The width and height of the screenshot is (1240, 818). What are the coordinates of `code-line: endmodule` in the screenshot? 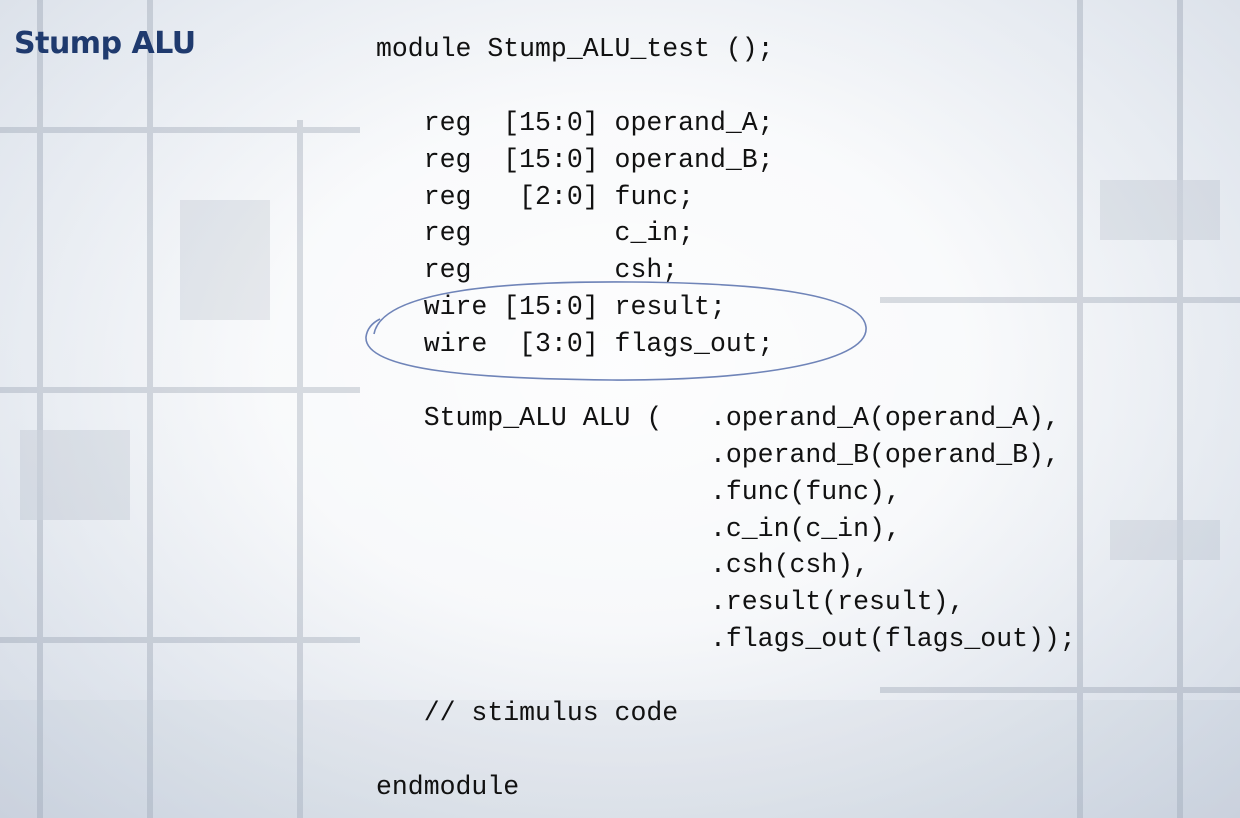 It's located at (448, 786).